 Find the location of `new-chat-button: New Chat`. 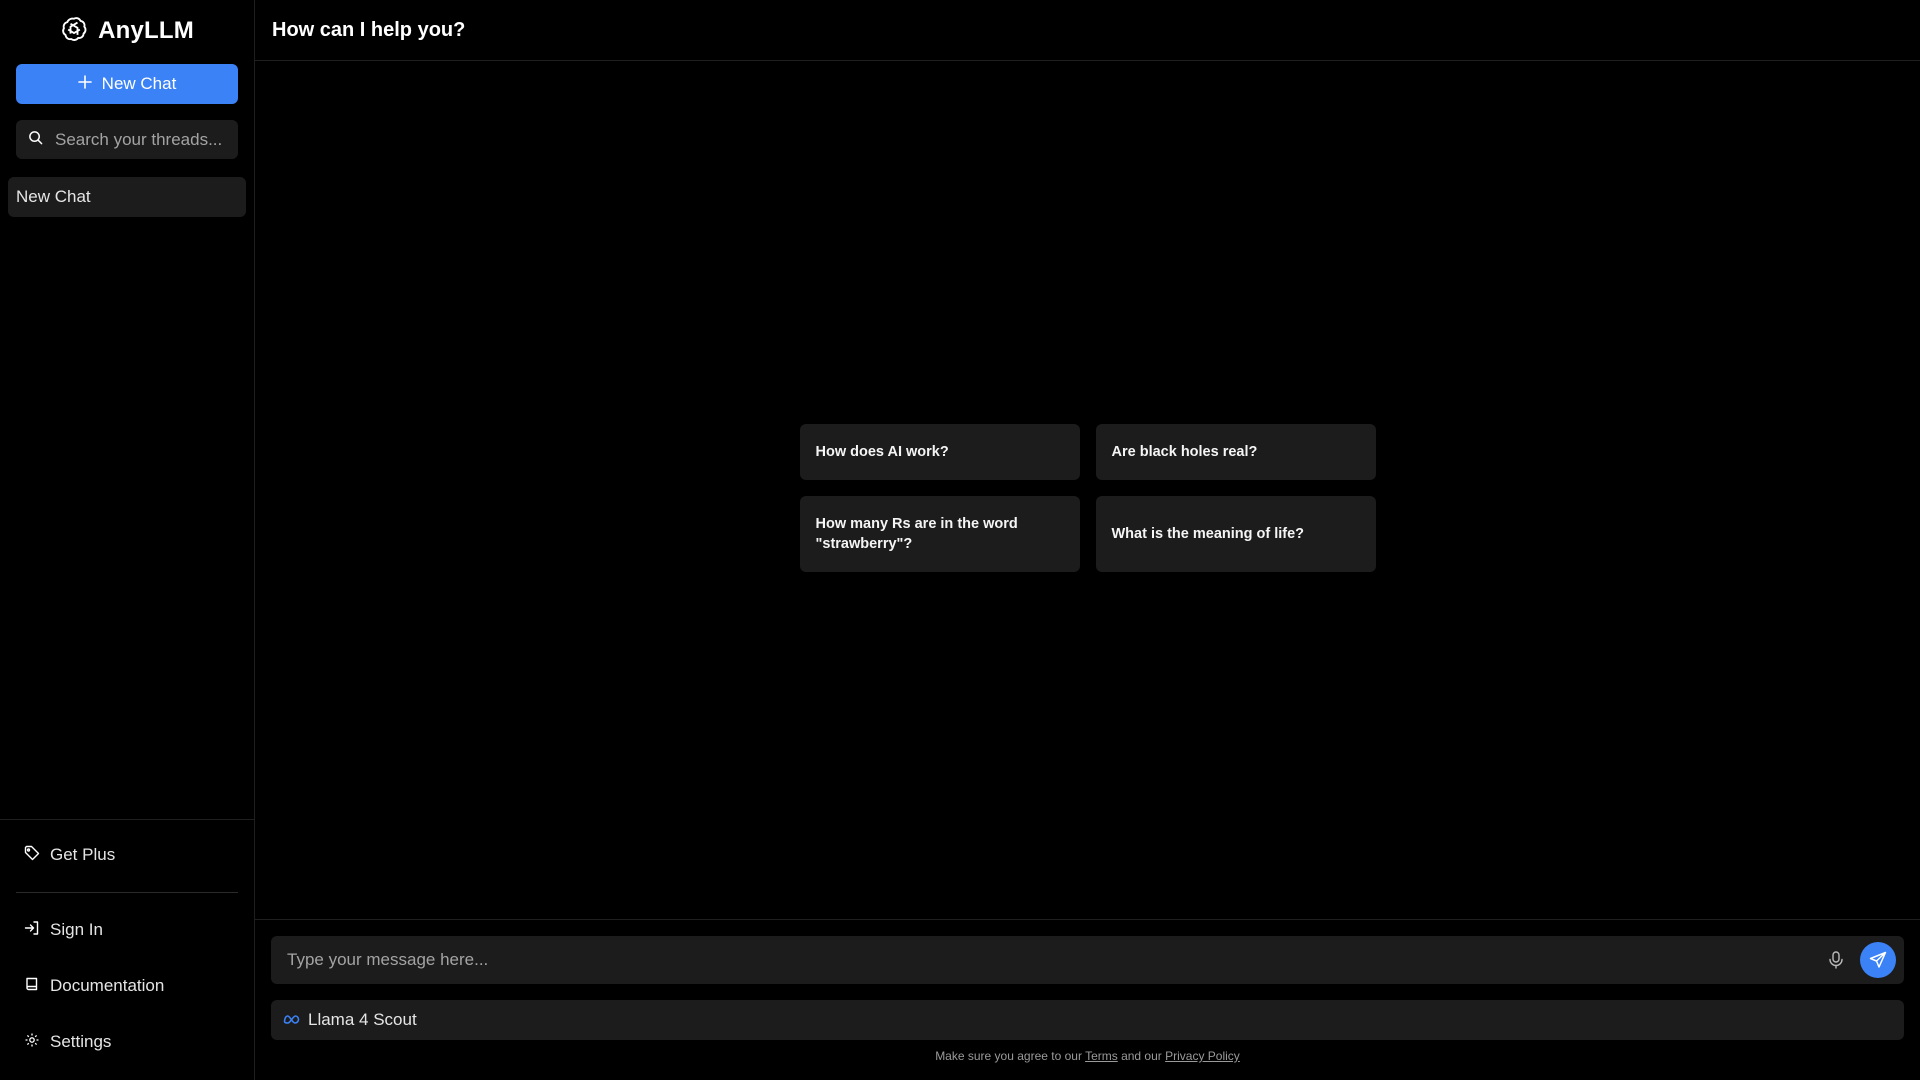

new-chat-button: New Chat is located at coordinates (127, 84).